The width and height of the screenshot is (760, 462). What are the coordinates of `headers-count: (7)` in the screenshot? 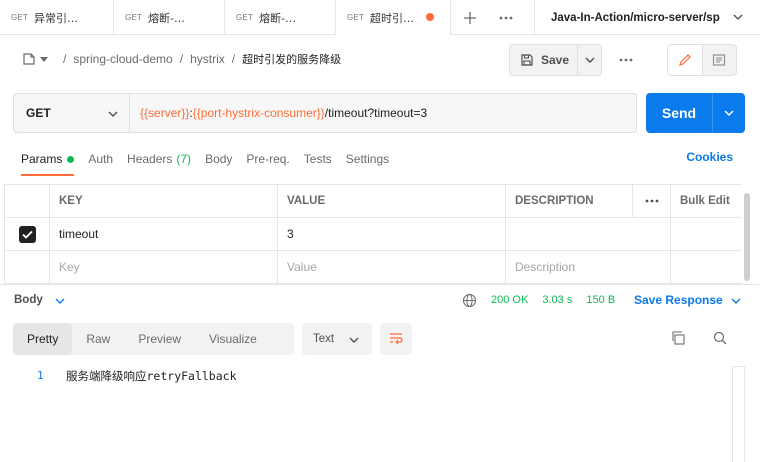 It's located at (184, 159).